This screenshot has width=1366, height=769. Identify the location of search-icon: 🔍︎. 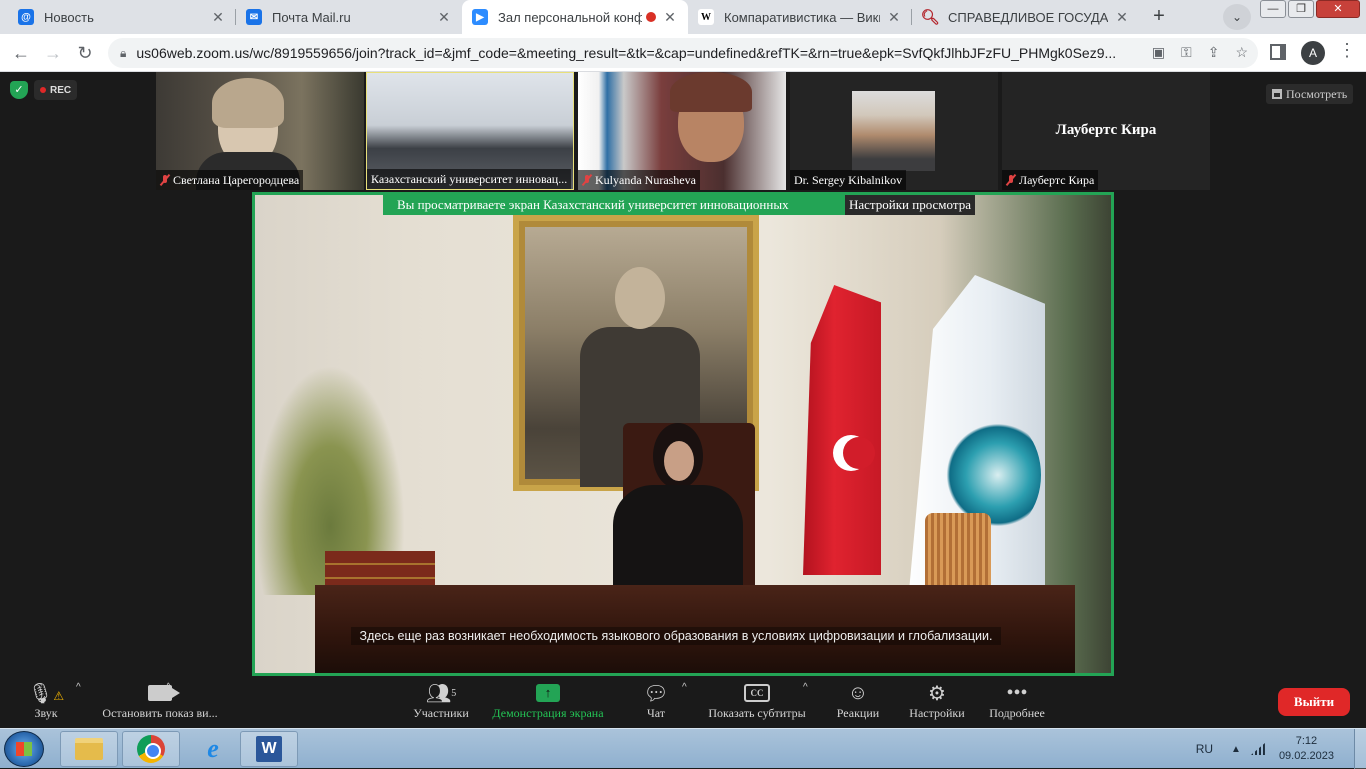
(930, 17).